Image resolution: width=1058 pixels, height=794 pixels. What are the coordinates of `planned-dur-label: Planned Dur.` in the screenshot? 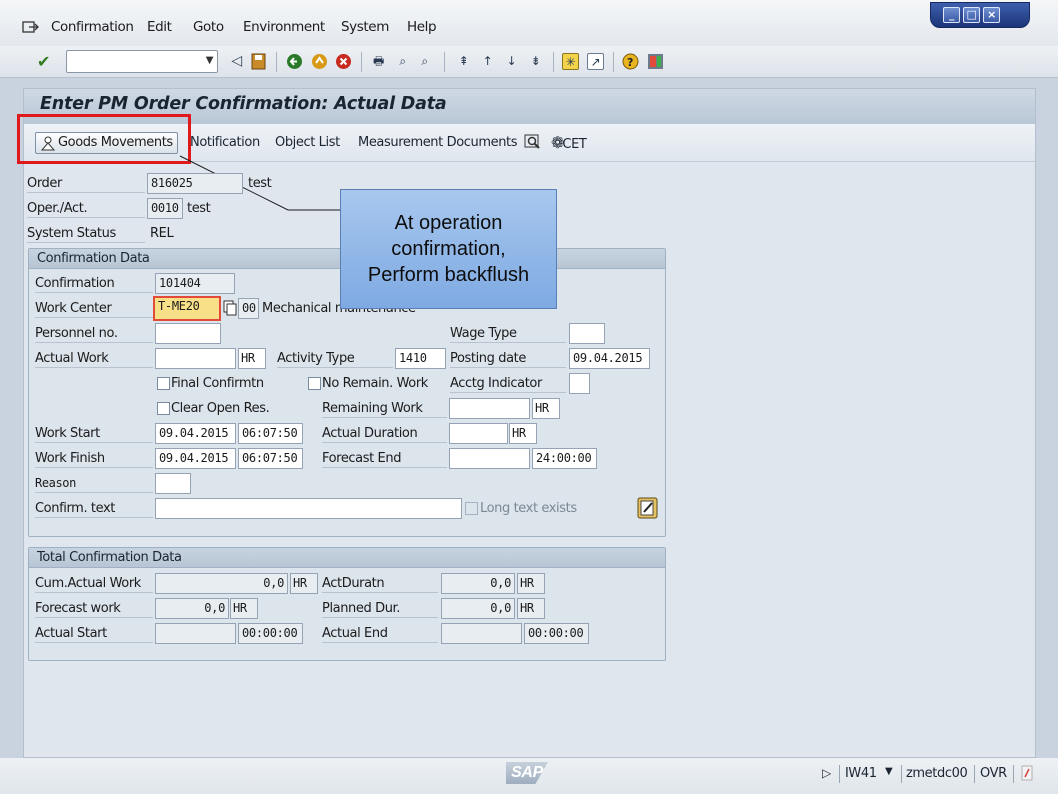 It's located at (380, 608).